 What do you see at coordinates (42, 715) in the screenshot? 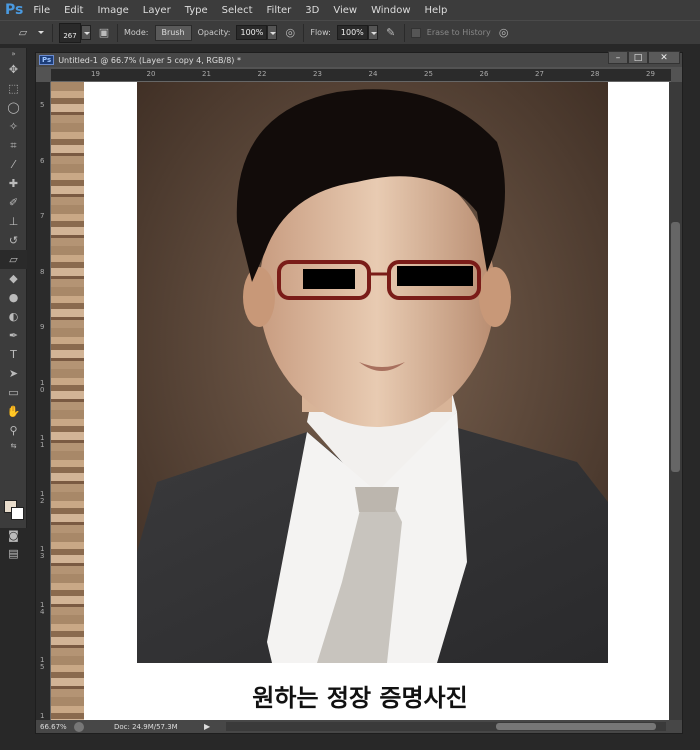
I see `ruler-label: 1` at bounding box center [42, 715].